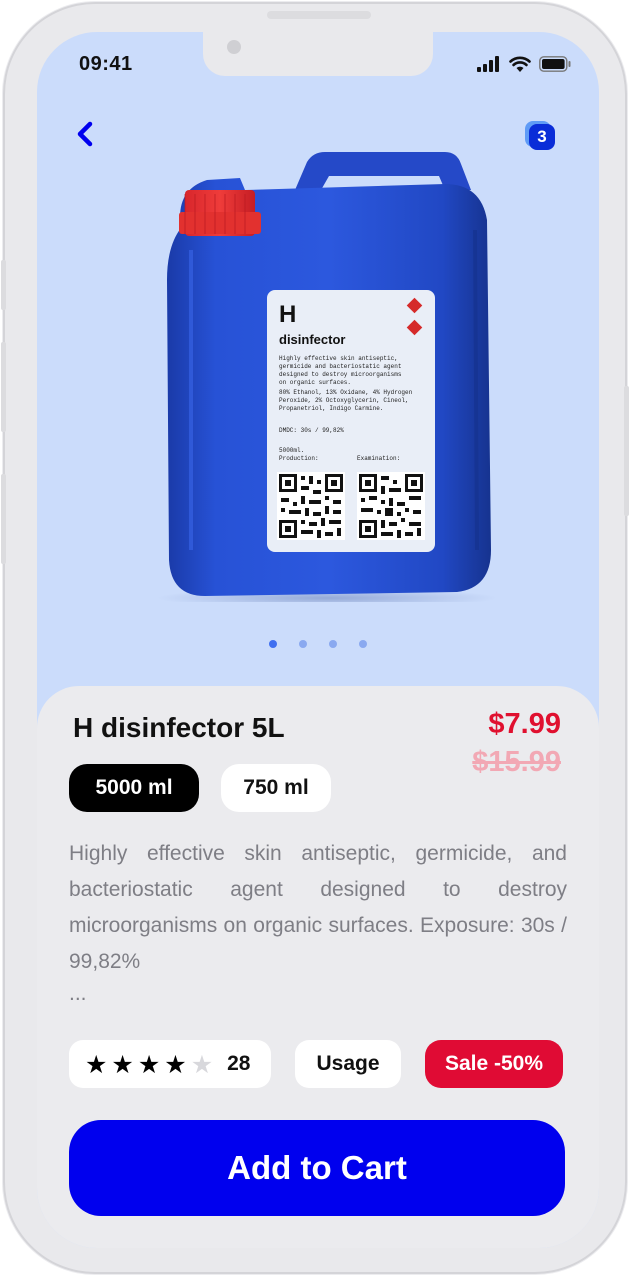 The image size is (632, 1278). Describe the element at coordinates (276, 788) in the screenshot. I see `size-option-750ml: 750 ml` at that location.